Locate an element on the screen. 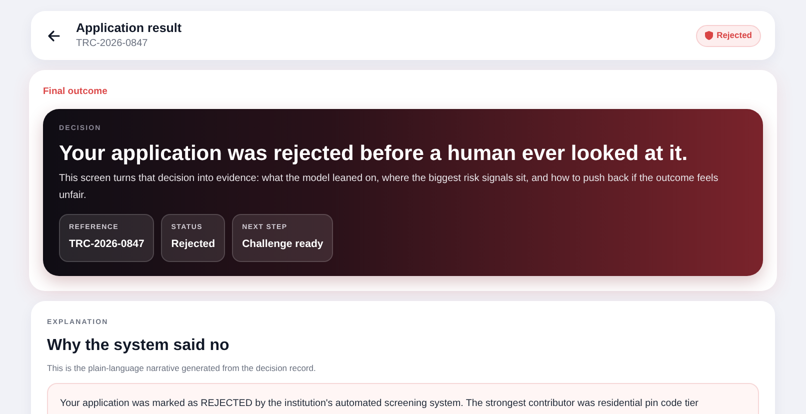 Image resolution: width=806 pixels, height=414 pixels. decision-headline: Your application was rejected before a human ever looked at it. is located at coordinates (374, 153).